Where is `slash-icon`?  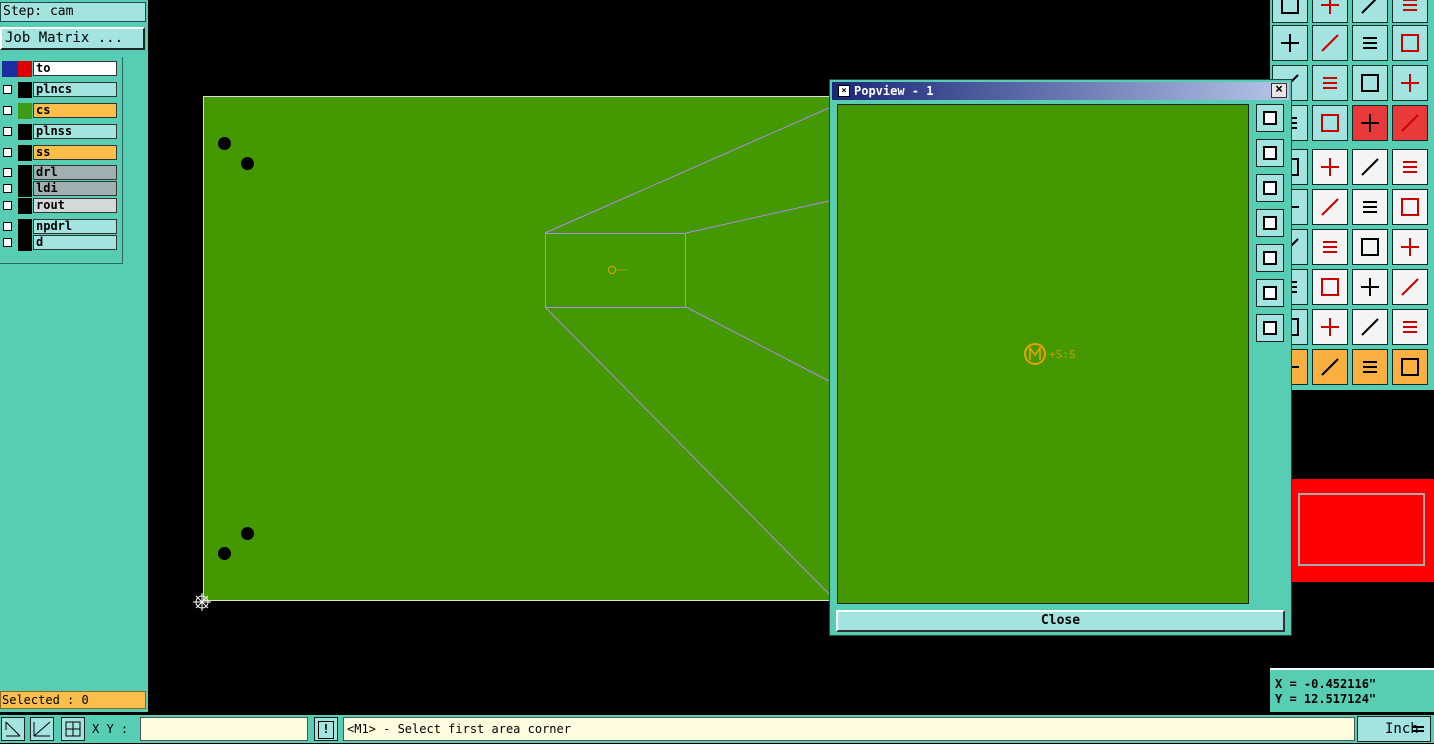 slash-icon is located at coordinates (1330, 247).